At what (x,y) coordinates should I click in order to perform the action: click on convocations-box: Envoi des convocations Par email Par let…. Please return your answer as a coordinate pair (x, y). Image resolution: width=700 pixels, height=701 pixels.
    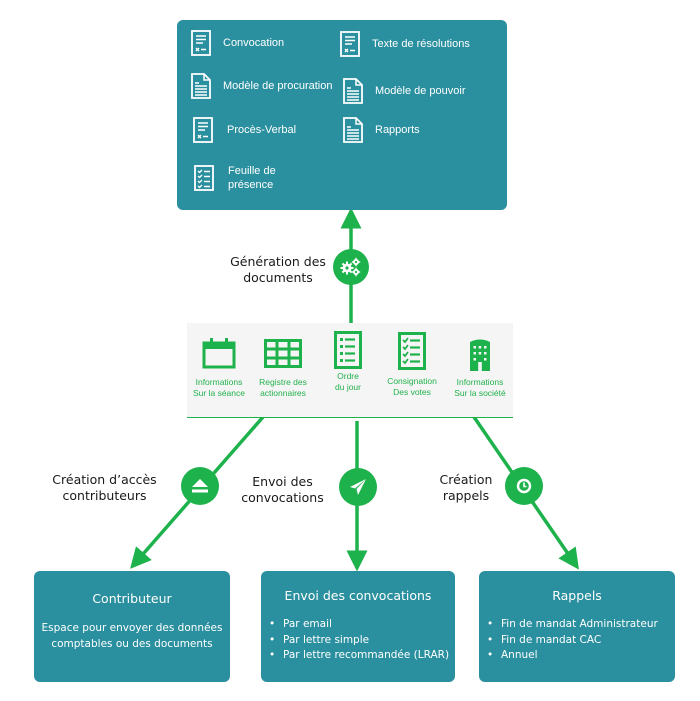
    Looking at the image, I should click on (358, 626).